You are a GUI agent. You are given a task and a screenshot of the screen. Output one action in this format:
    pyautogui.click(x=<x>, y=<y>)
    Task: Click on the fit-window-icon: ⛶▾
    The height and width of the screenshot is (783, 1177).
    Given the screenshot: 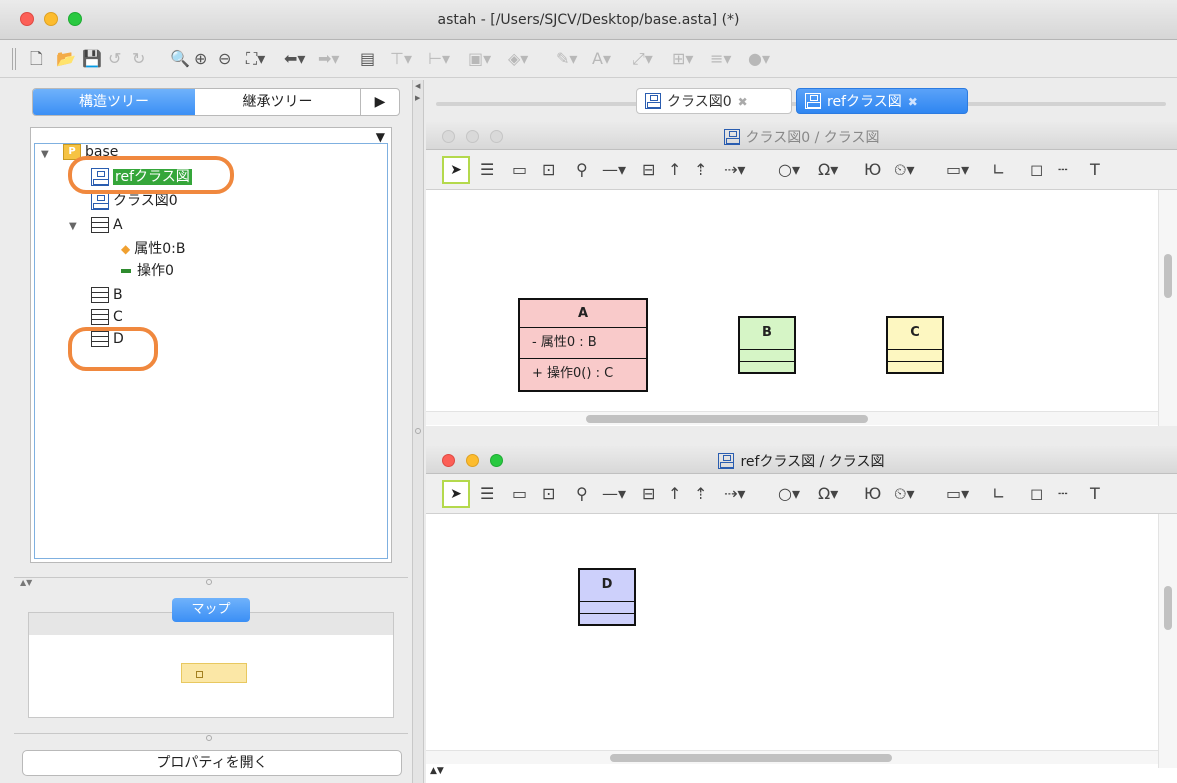 What is the action you would take?
    pyautogui.click(x=255, y=59)
    